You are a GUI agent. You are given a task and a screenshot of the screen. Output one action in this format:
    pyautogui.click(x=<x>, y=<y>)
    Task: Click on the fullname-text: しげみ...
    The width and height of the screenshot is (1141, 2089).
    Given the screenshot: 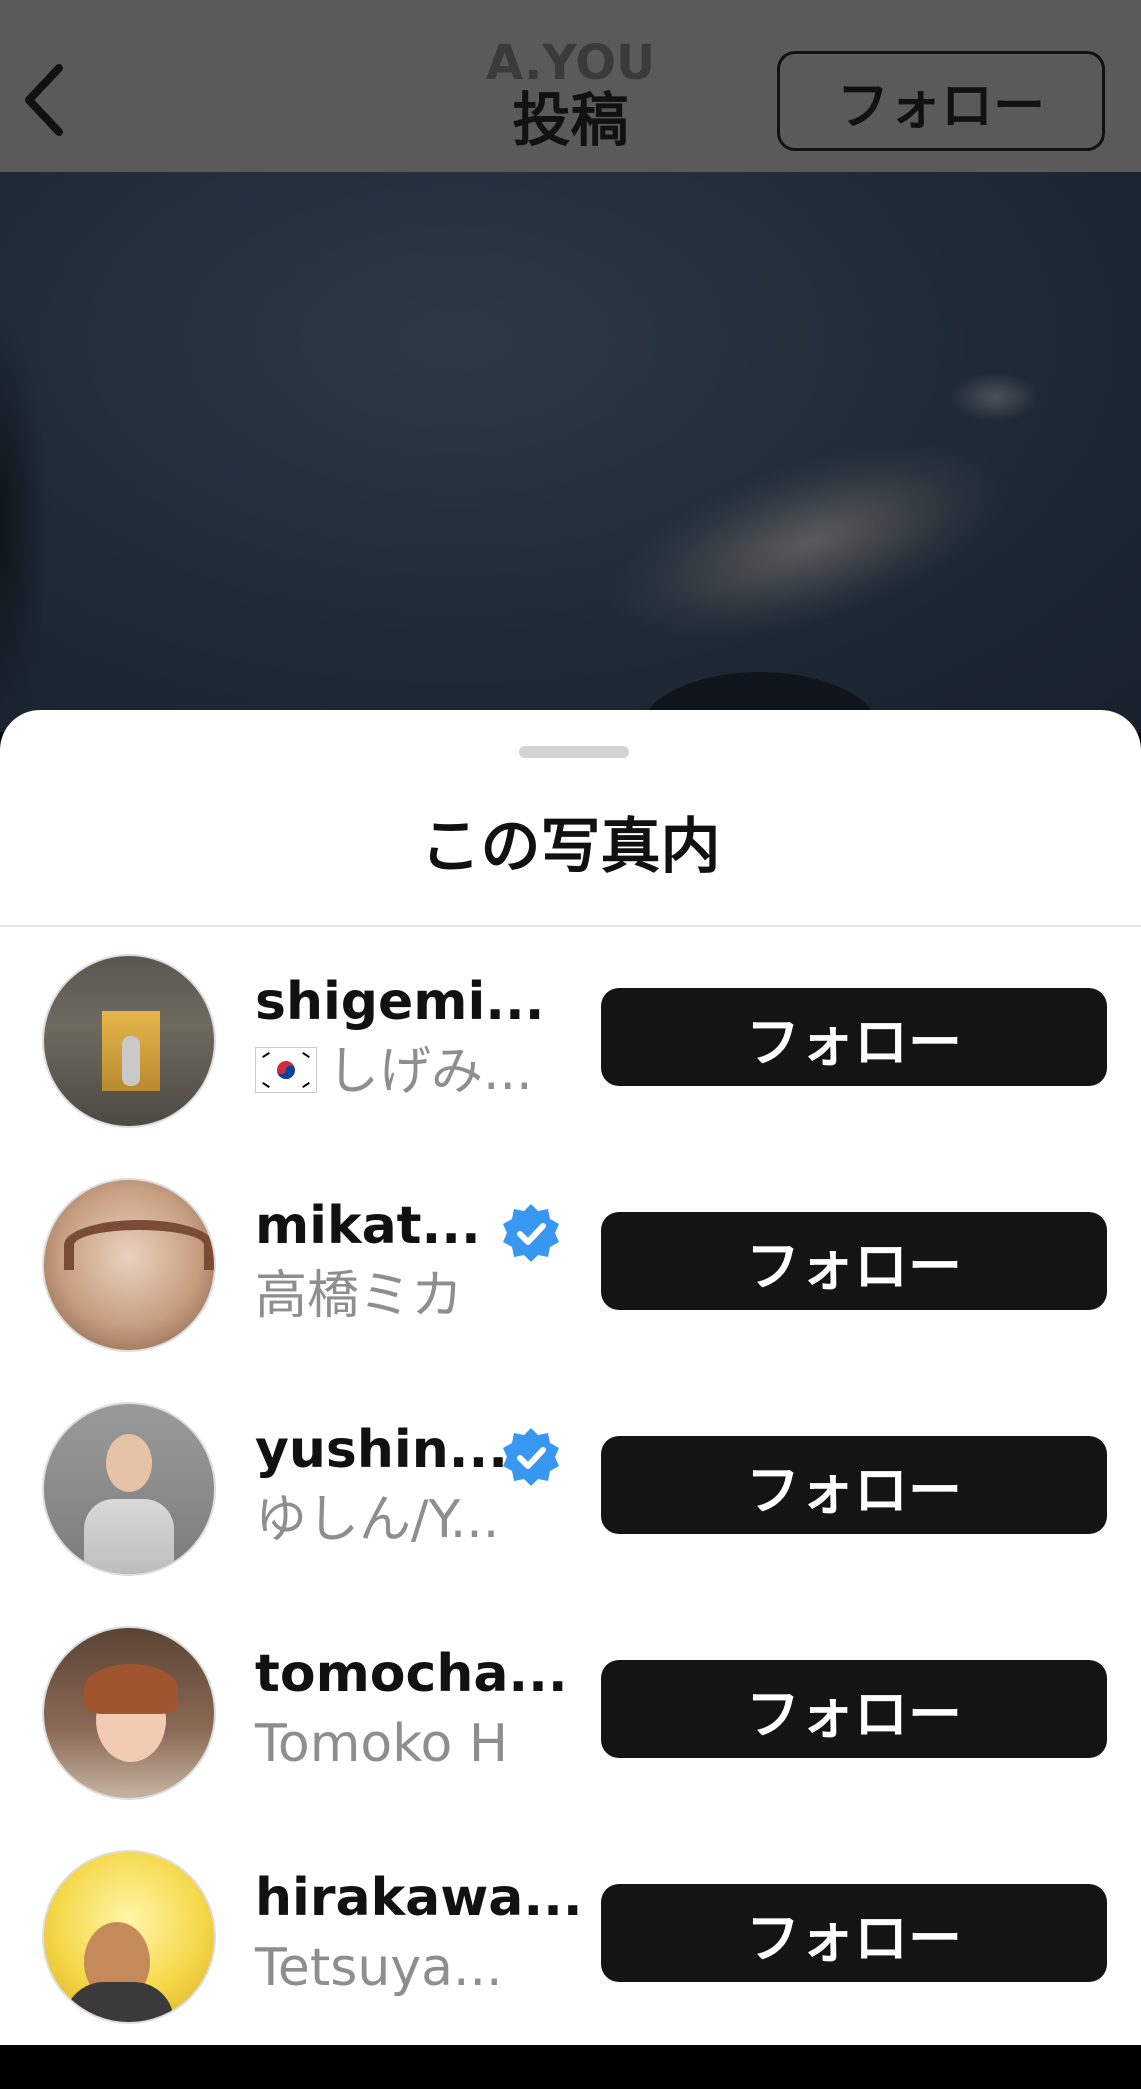 What is the action you would take?
    pyautogui.click(x=430, y=1072)
    